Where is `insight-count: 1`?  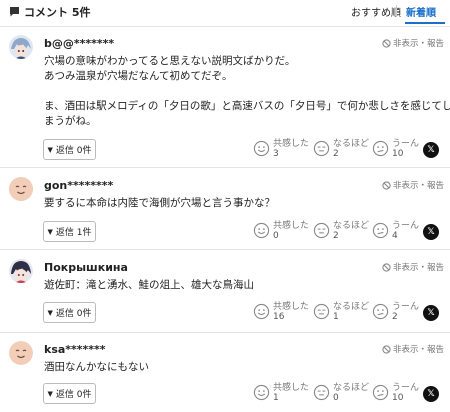
insight-count: 1 is located at coordinates (336, 317).